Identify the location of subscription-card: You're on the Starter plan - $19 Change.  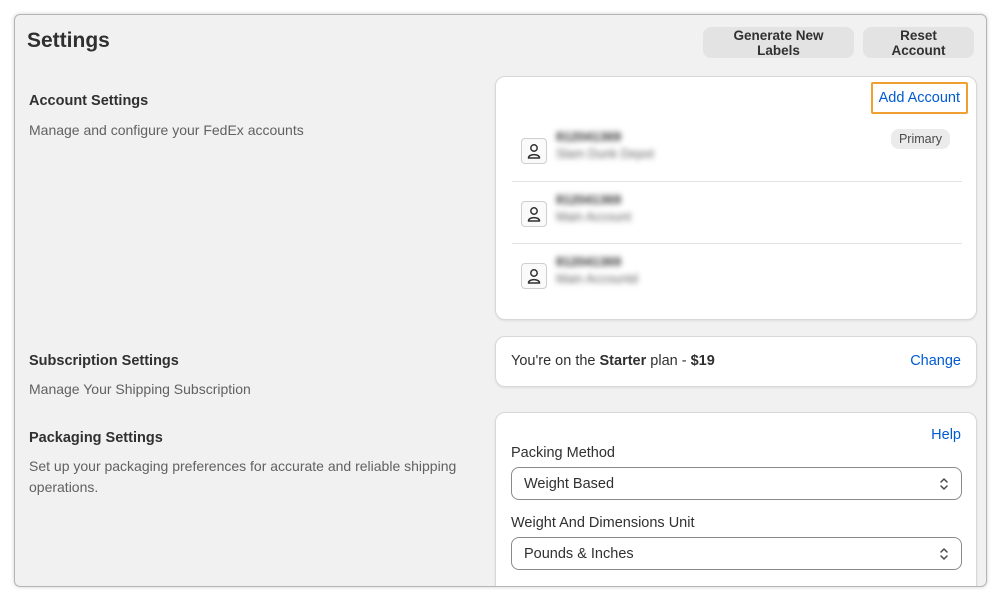
(736, 361).